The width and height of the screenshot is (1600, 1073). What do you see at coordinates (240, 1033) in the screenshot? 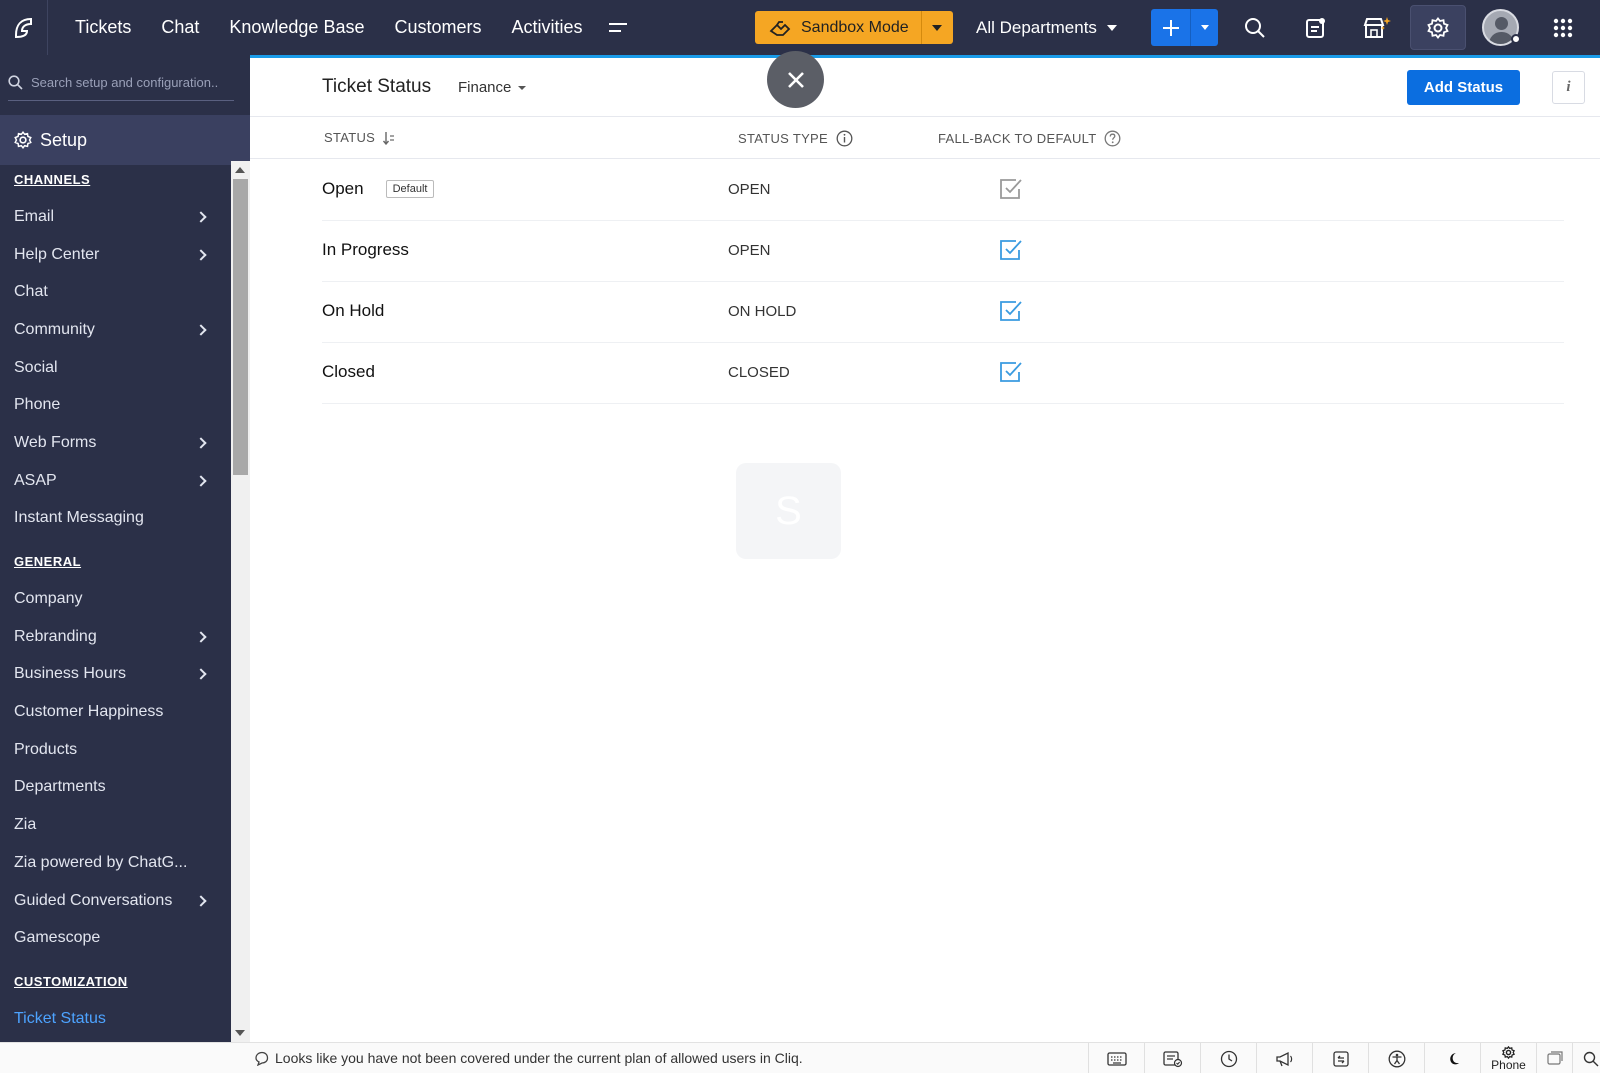
I see `scroll-down-icon` at bounding box center [240, 1033].